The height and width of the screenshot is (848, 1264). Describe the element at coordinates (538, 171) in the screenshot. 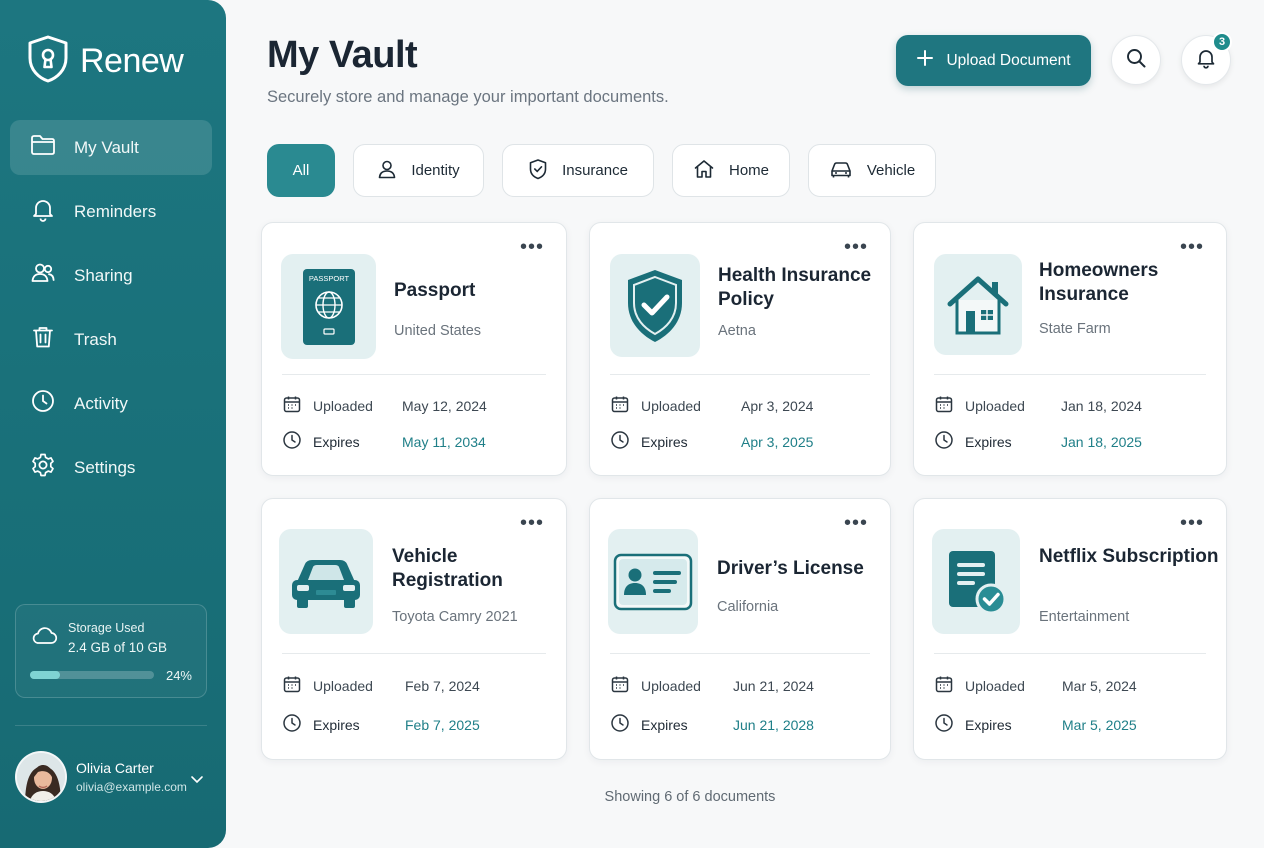

I see `shield-icon` at that location.